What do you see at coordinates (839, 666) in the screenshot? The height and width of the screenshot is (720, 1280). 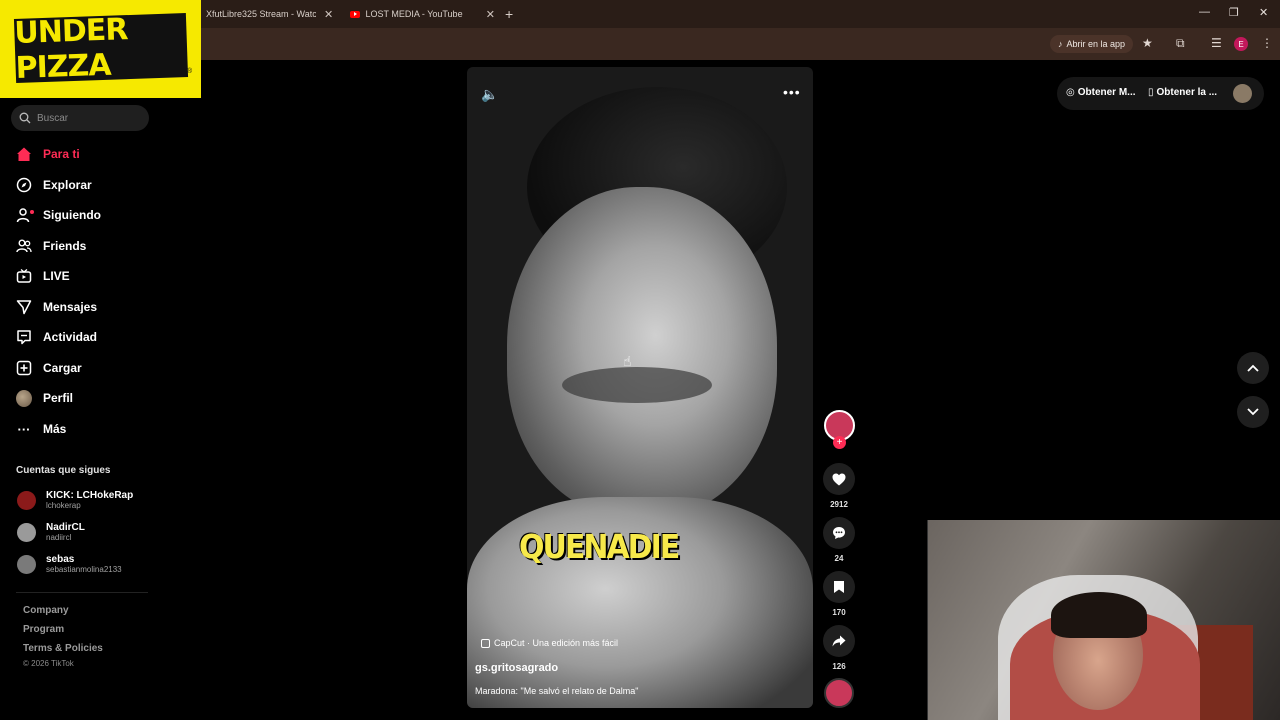 I see `share-count: 126` at bounding box center [839, 666].